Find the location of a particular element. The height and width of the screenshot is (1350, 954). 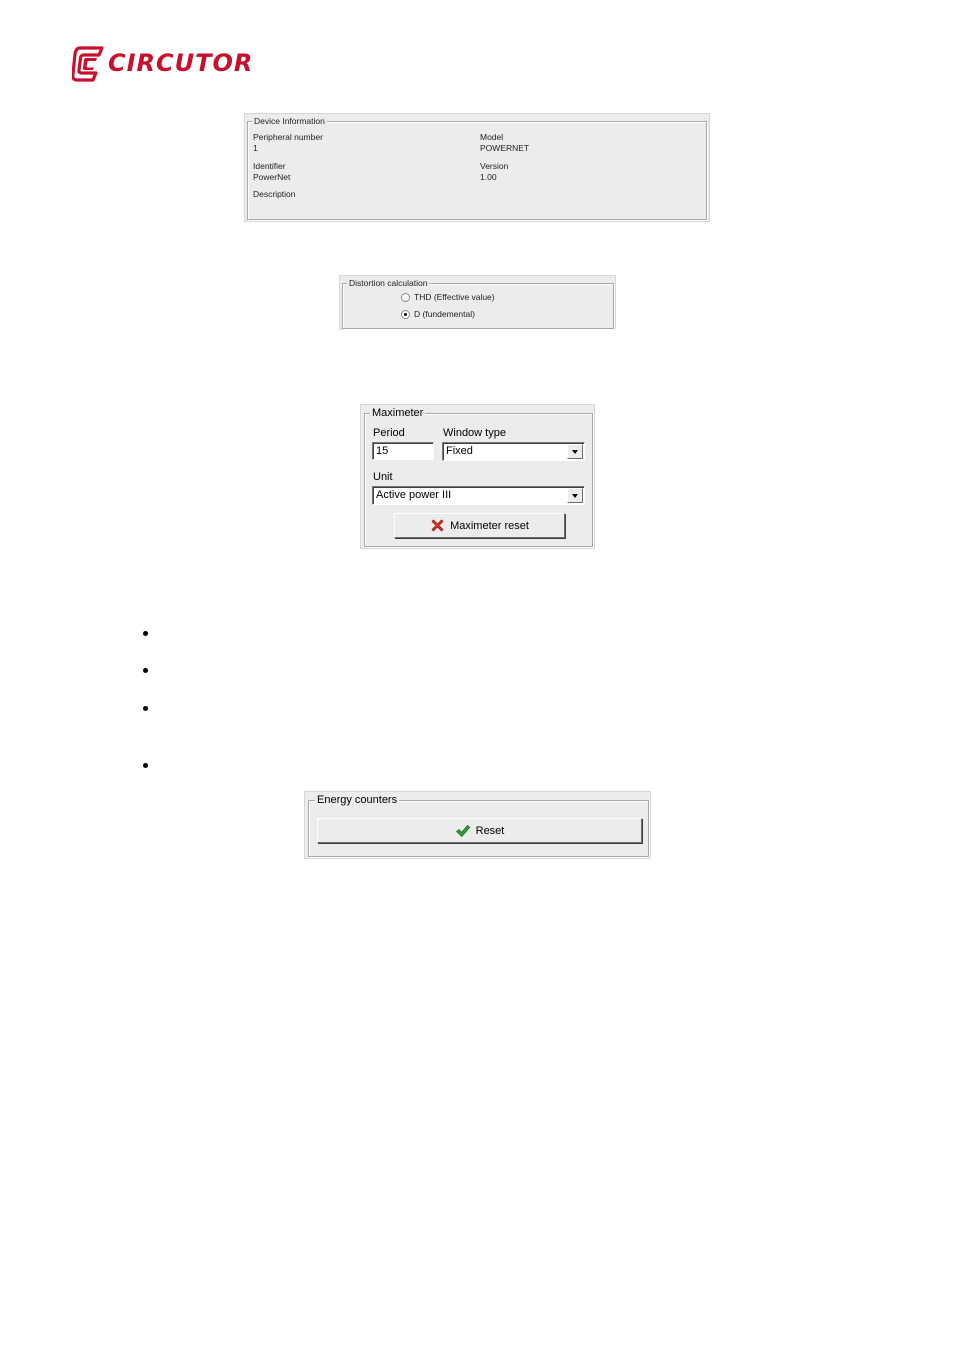

thd-radio is located at coordinates (405, 297).